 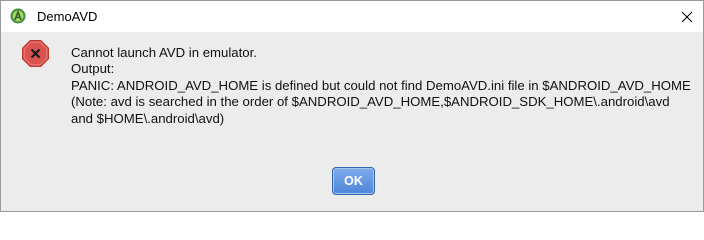 What do you see at coordinates (148, 118) in the screenshot?
I see `message-line: and $HOME\.android\avd)` at bounding box center [148, 118].